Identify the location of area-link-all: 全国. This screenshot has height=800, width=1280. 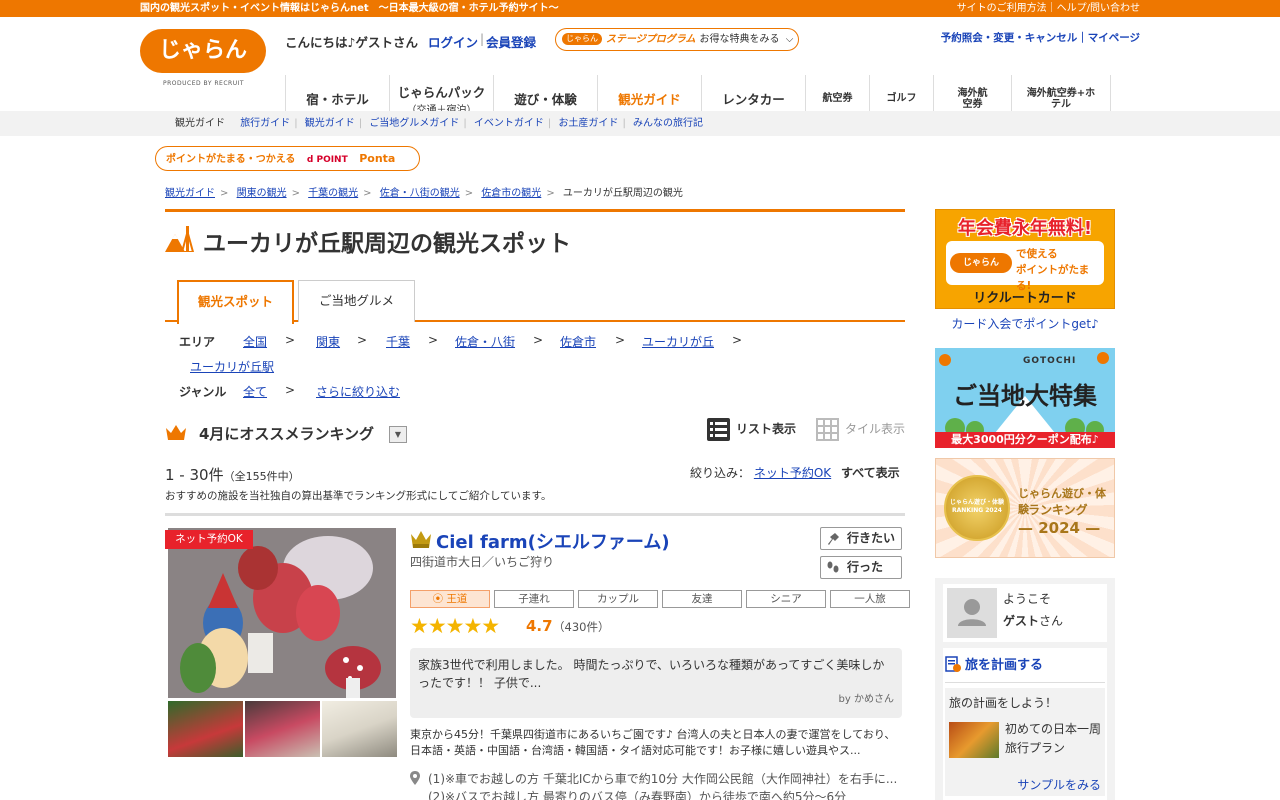
(255, 341).